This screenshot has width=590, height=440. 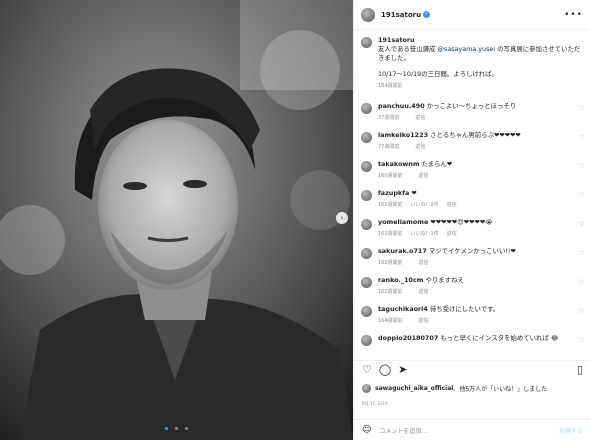 What do you see at coordinates (472, 343) in the screenshot?
I see `comment-row: doppio20180707 もっと早くにインスタを始めていれば 😂 ♡` at bounding box center [472, 343].